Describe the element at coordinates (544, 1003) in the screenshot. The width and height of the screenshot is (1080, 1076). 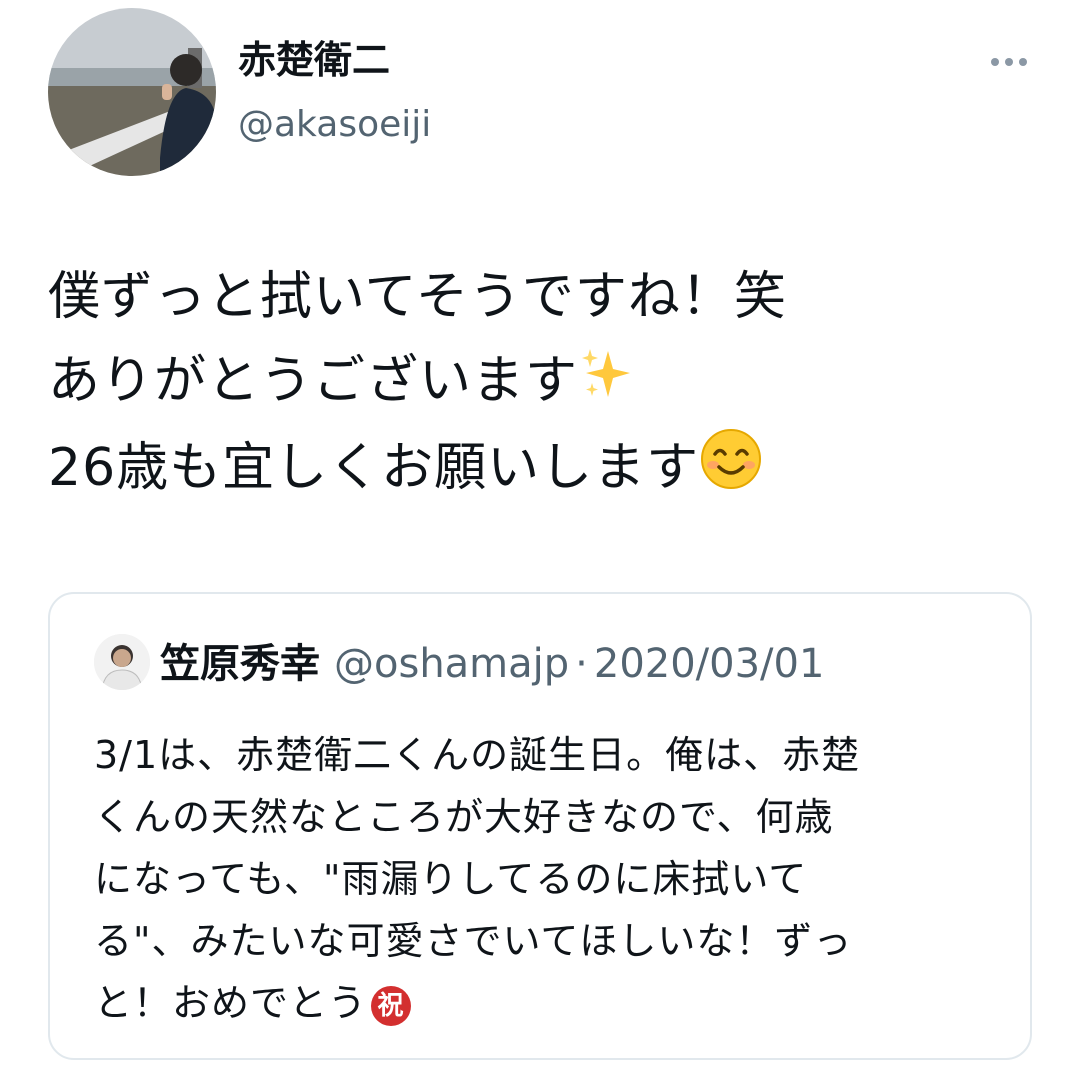
I see `quoted-line-5: と！おめでとう祝` at that location.